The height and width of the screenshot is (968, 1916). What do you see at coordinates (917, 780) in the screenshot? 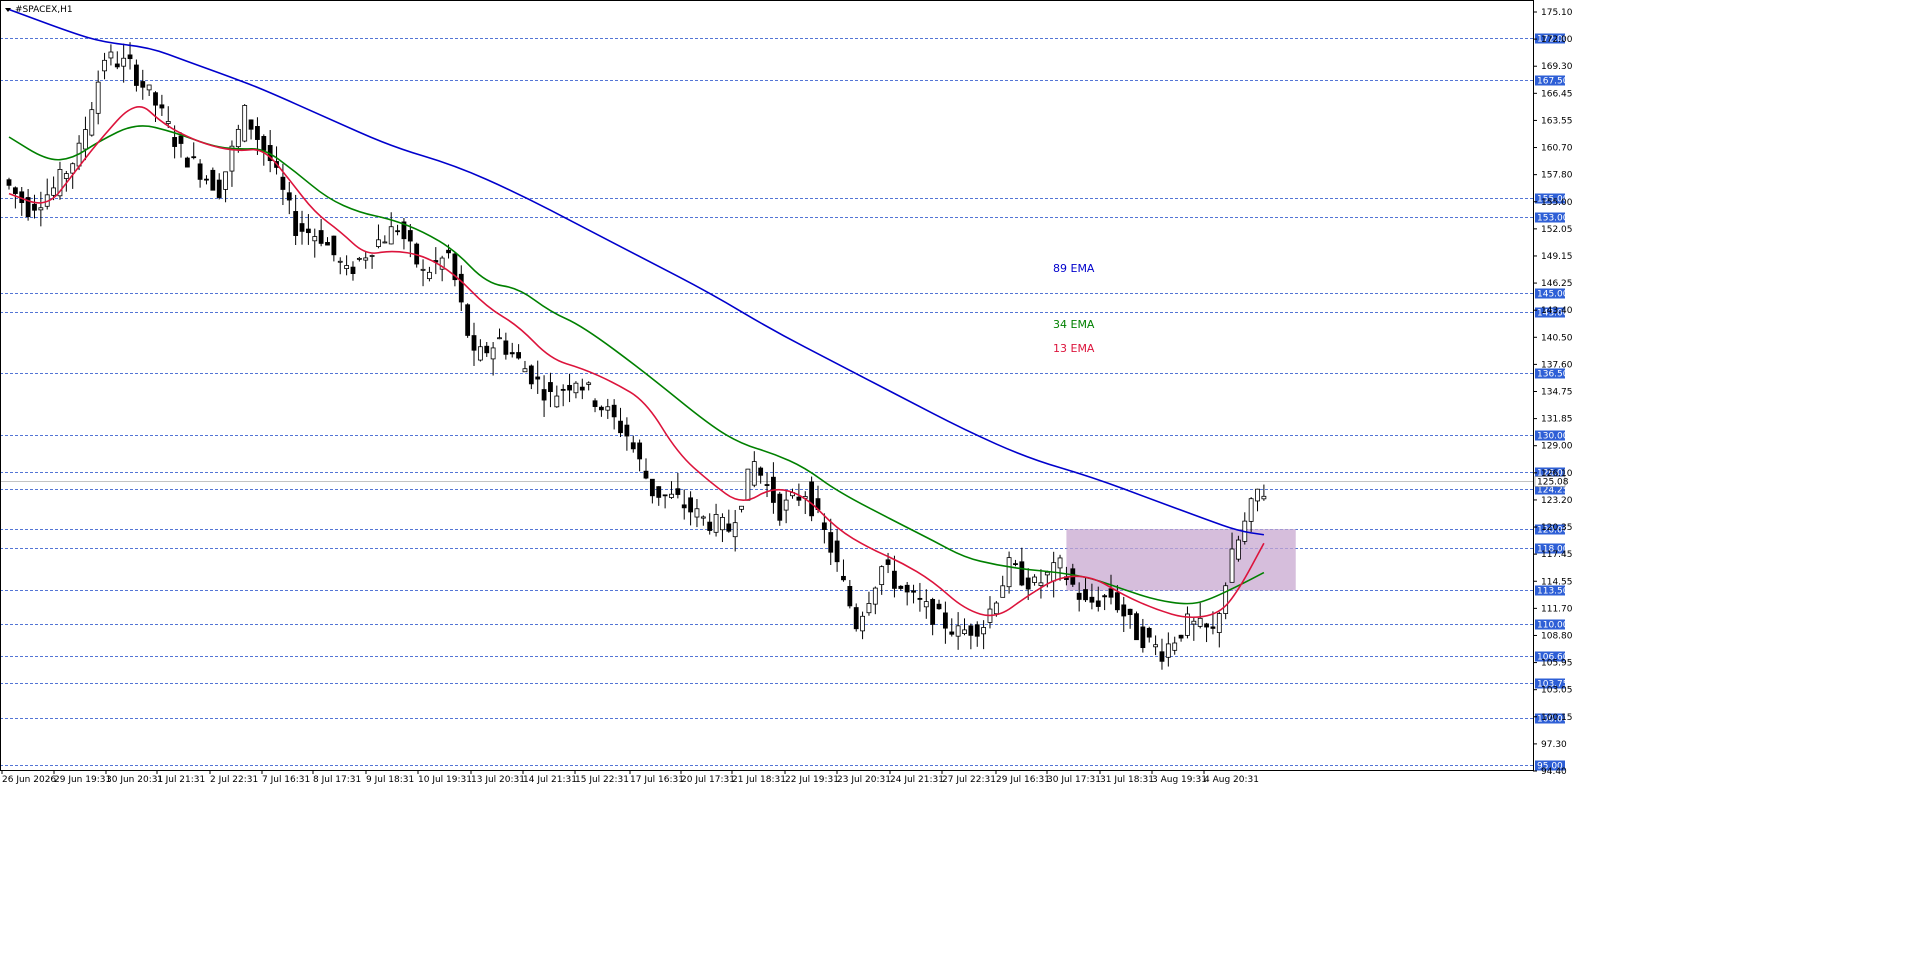
I see `x-tick-label: 24 Jul 21:31` at bounding box center [917, 780].